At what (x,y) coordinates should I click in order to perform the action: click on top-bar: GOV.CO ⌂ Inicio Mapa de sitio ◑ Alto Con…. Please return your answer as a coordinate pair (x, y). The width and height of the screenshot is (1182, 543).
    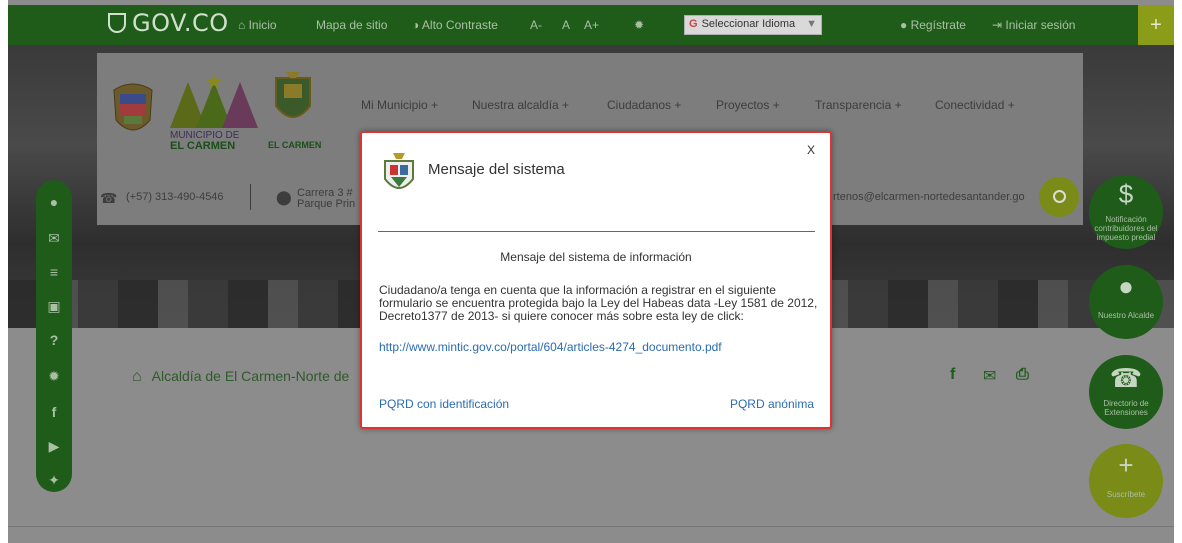
    Looking at the image, I should click on (591, 25).